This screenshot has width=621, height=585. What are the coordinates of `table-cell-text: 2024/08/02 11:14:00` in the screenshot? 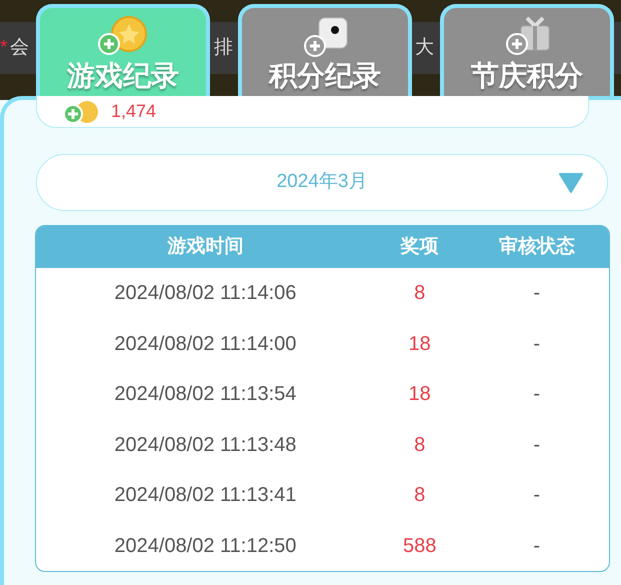 It's located at (205, 344).